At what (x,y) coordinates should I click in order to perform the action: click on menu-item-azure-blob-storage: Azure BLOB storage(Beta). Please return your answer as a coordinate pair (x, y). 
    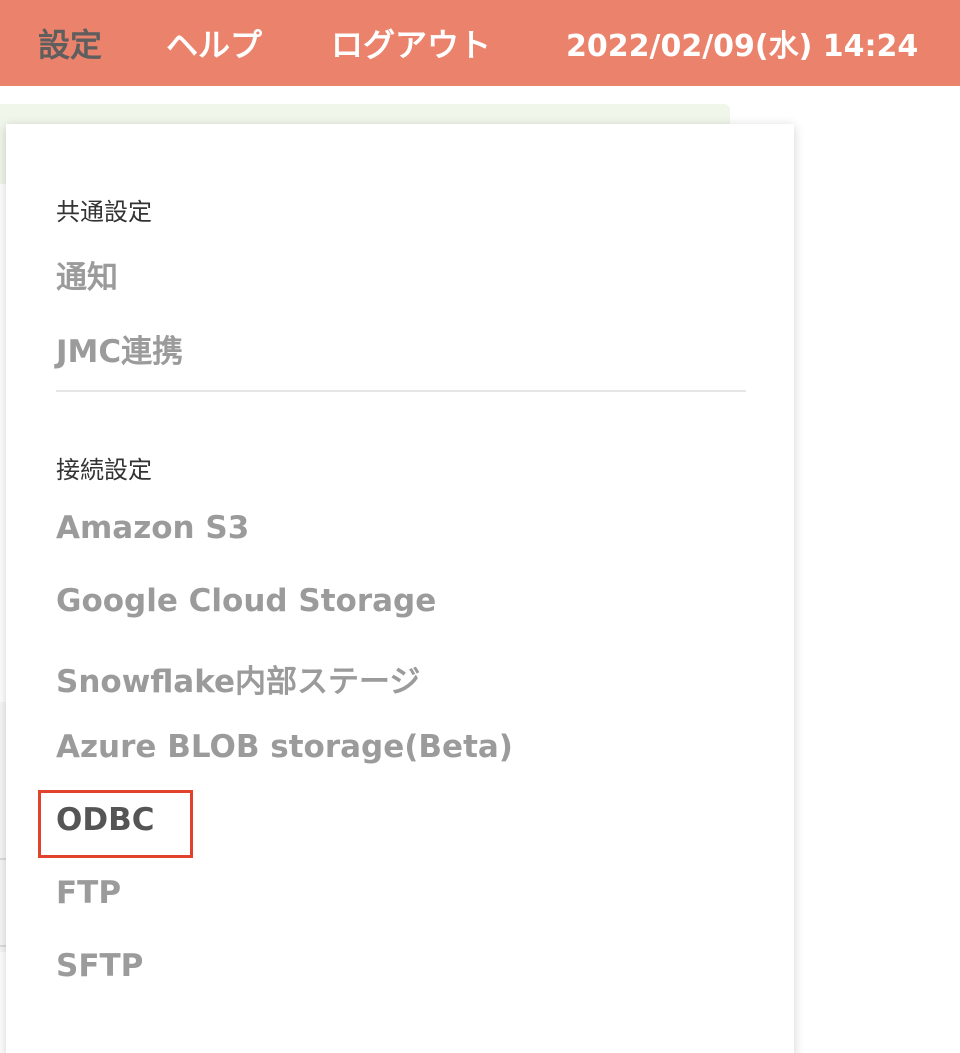
    Looking at the image, I should click on (284, 747).